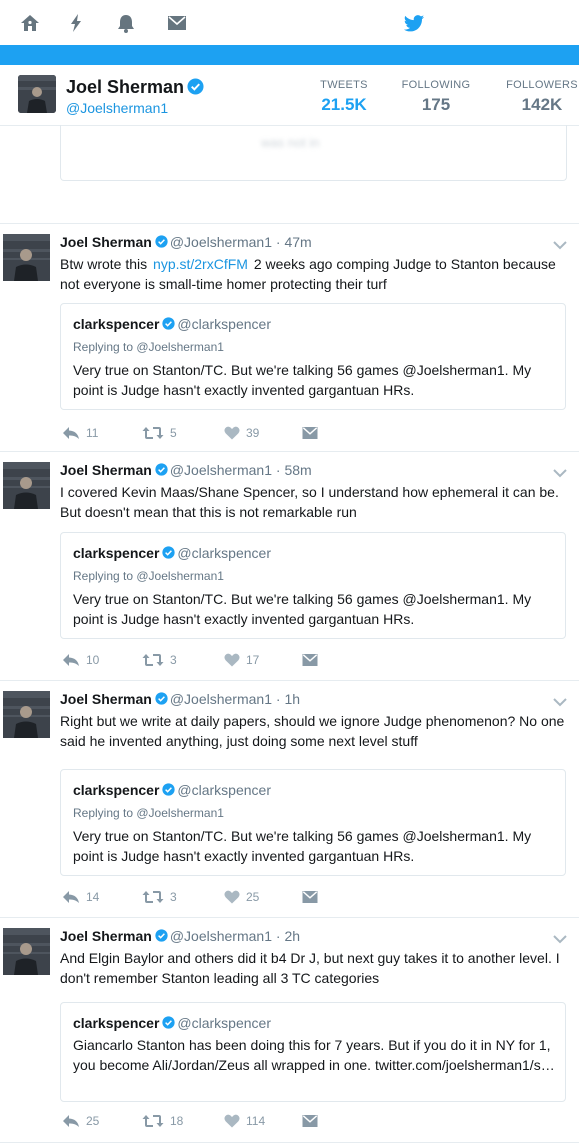  Describe the element at coordinates (232, 660) in the screenshot. I see `like-icon` at that location.